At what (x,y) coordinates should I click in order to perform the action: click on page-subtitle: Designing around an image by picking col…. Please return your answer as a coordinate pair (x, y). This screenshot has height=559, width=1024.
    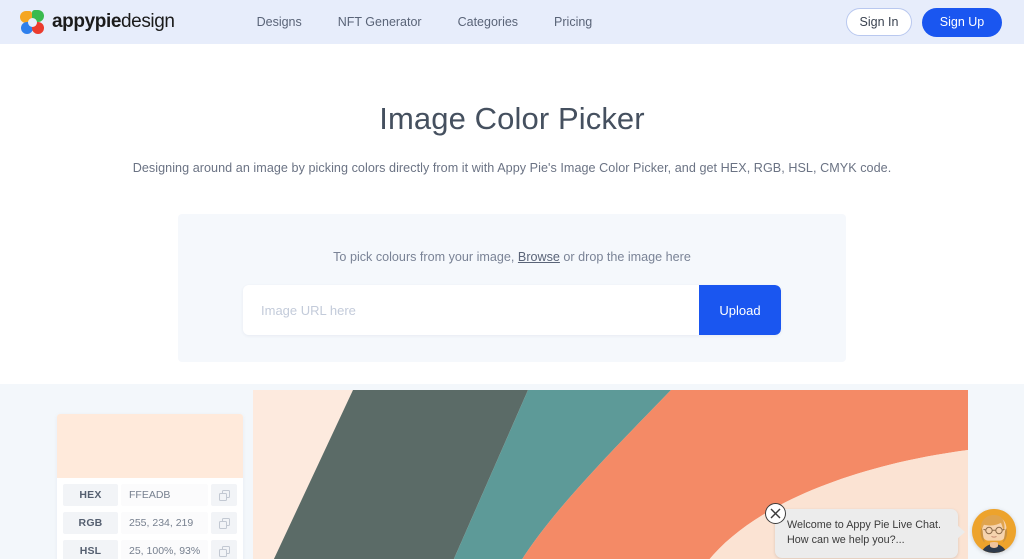
    Looking at the image, I should click on (512, 168).